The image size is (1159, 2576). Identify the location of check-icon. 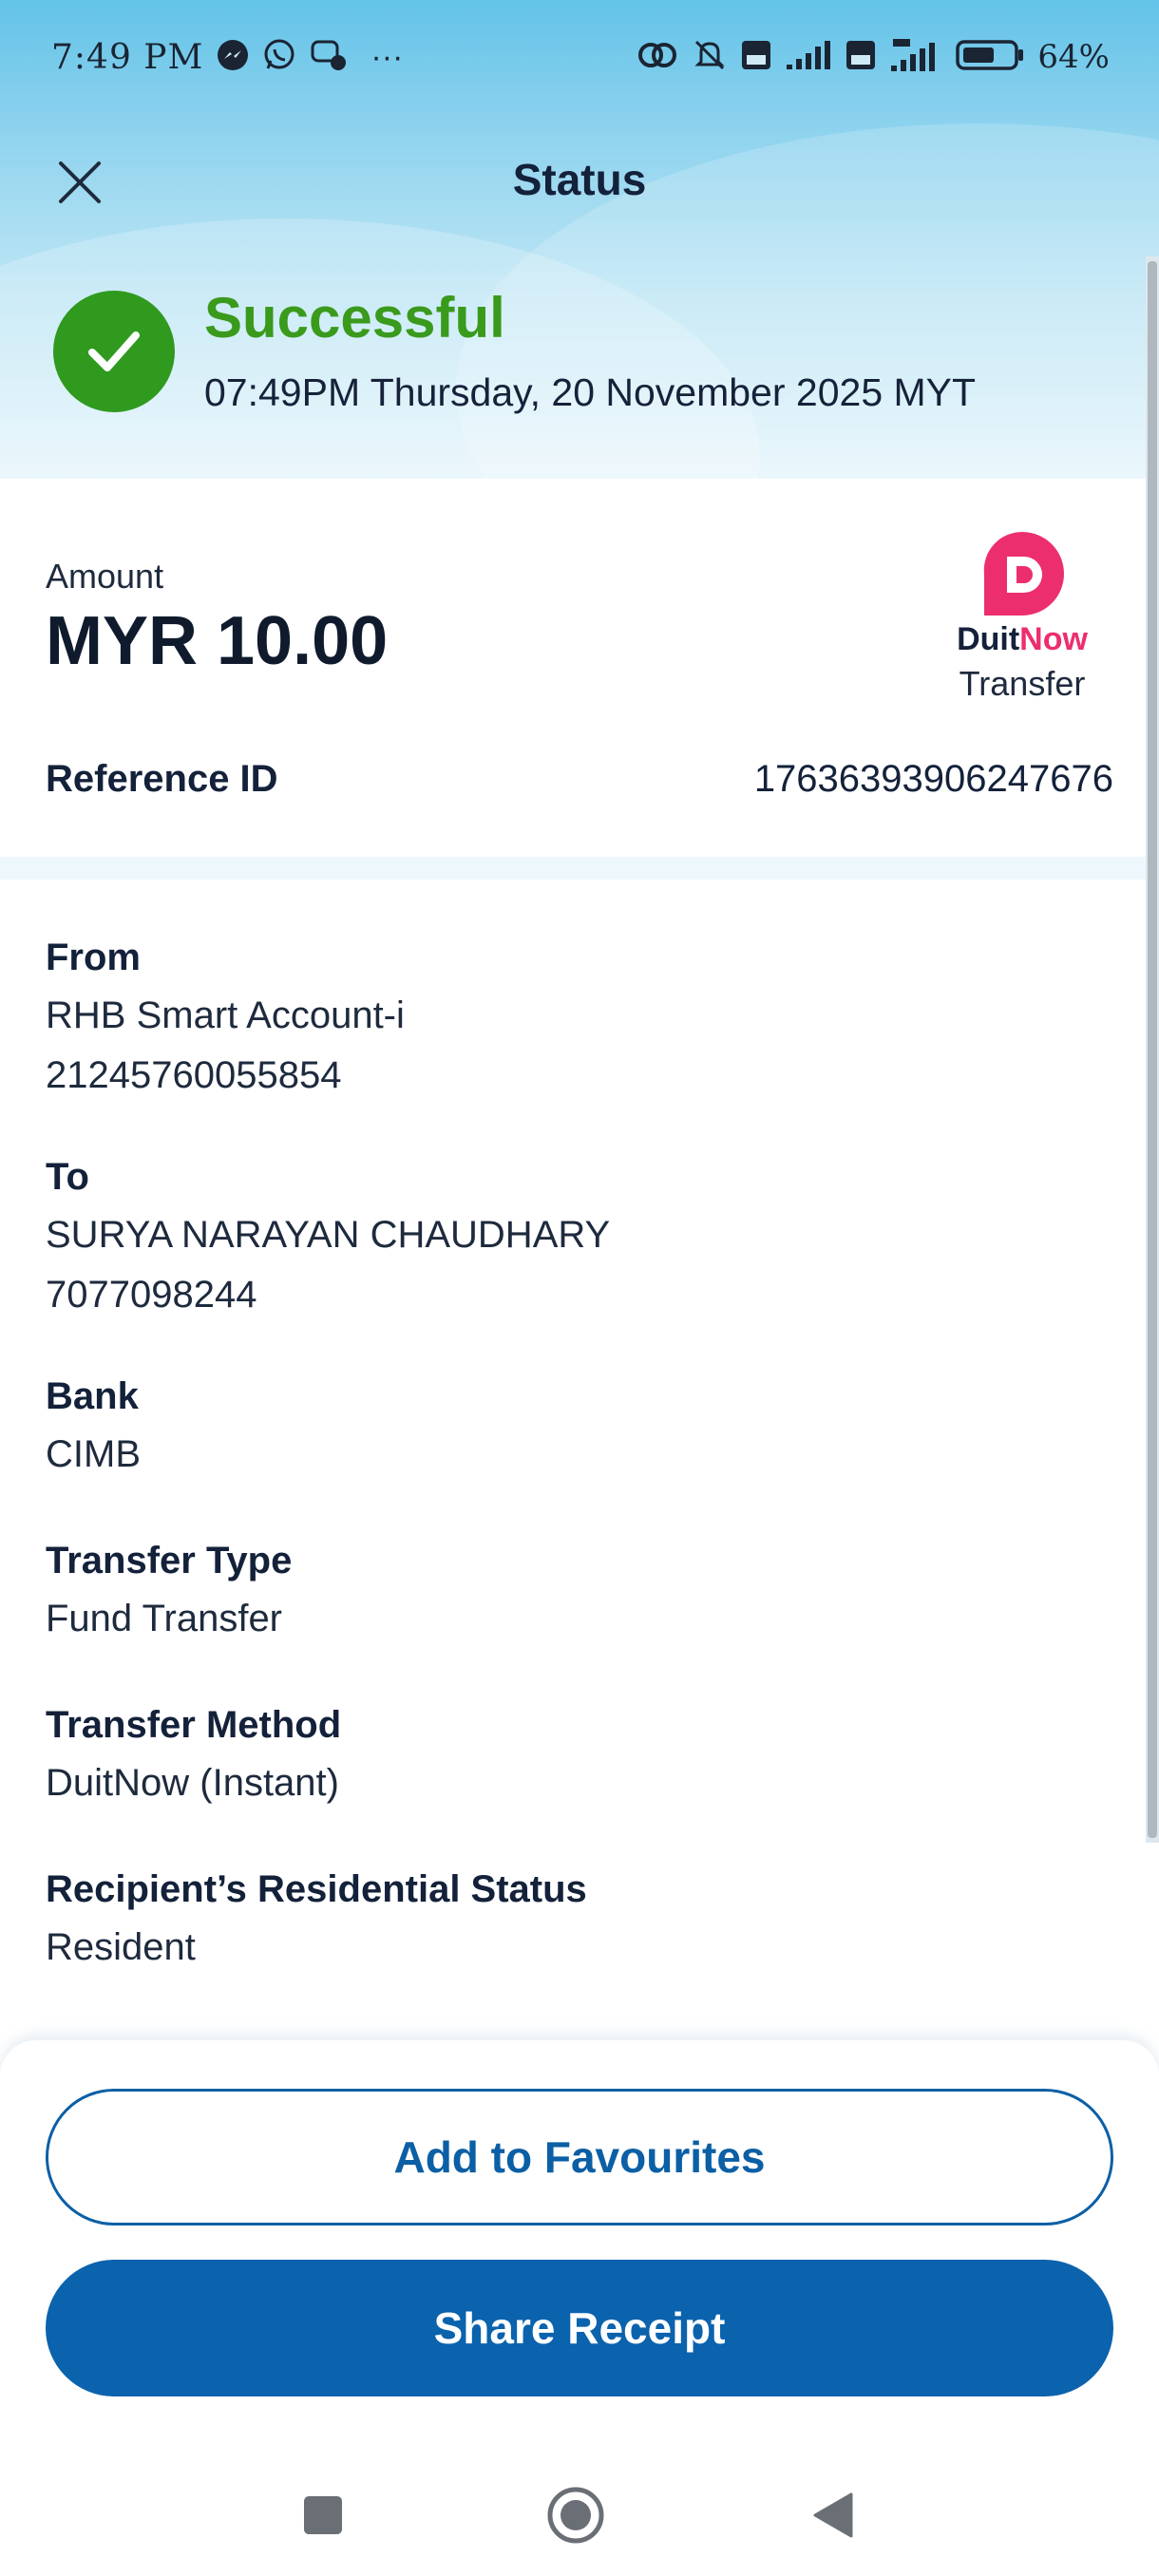
(114, 351).